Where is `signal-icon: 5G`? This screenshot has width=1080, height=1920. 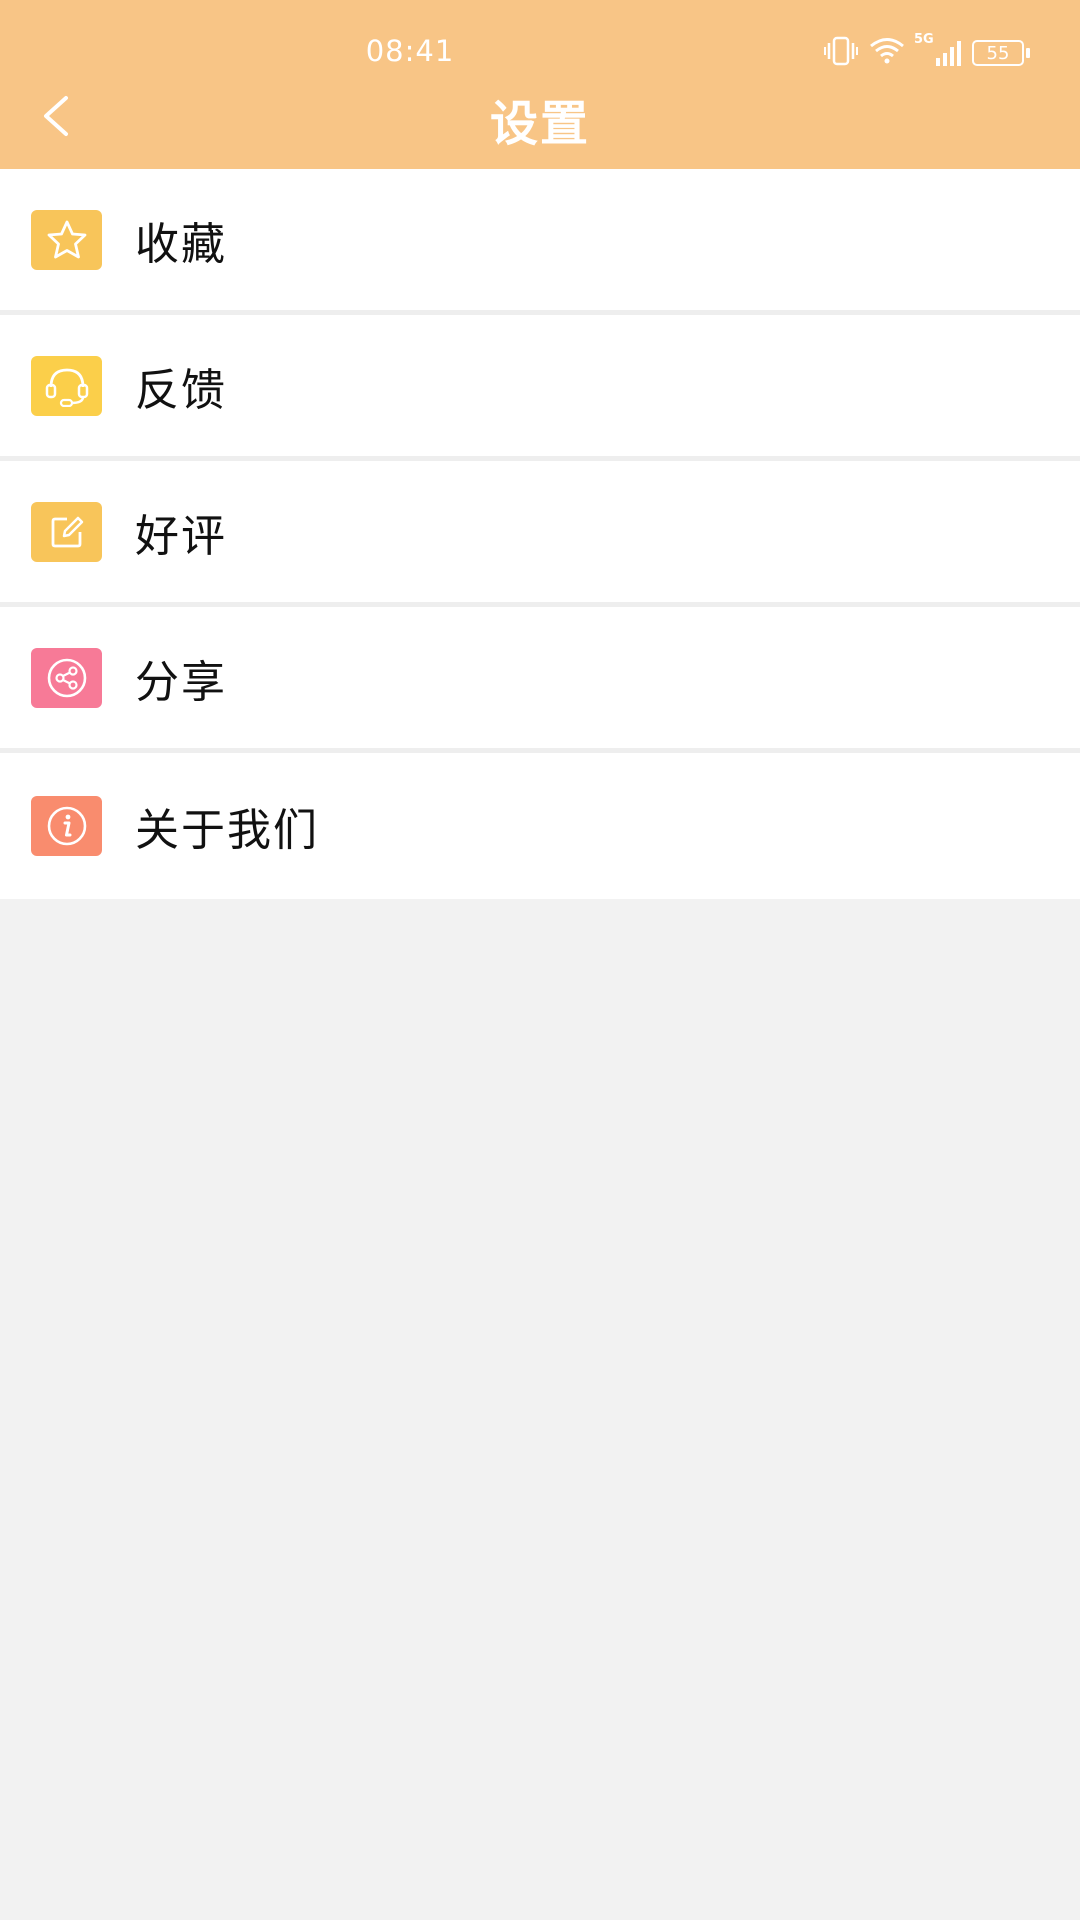 signal-icon: 5G is located at coordinates (938, 50).